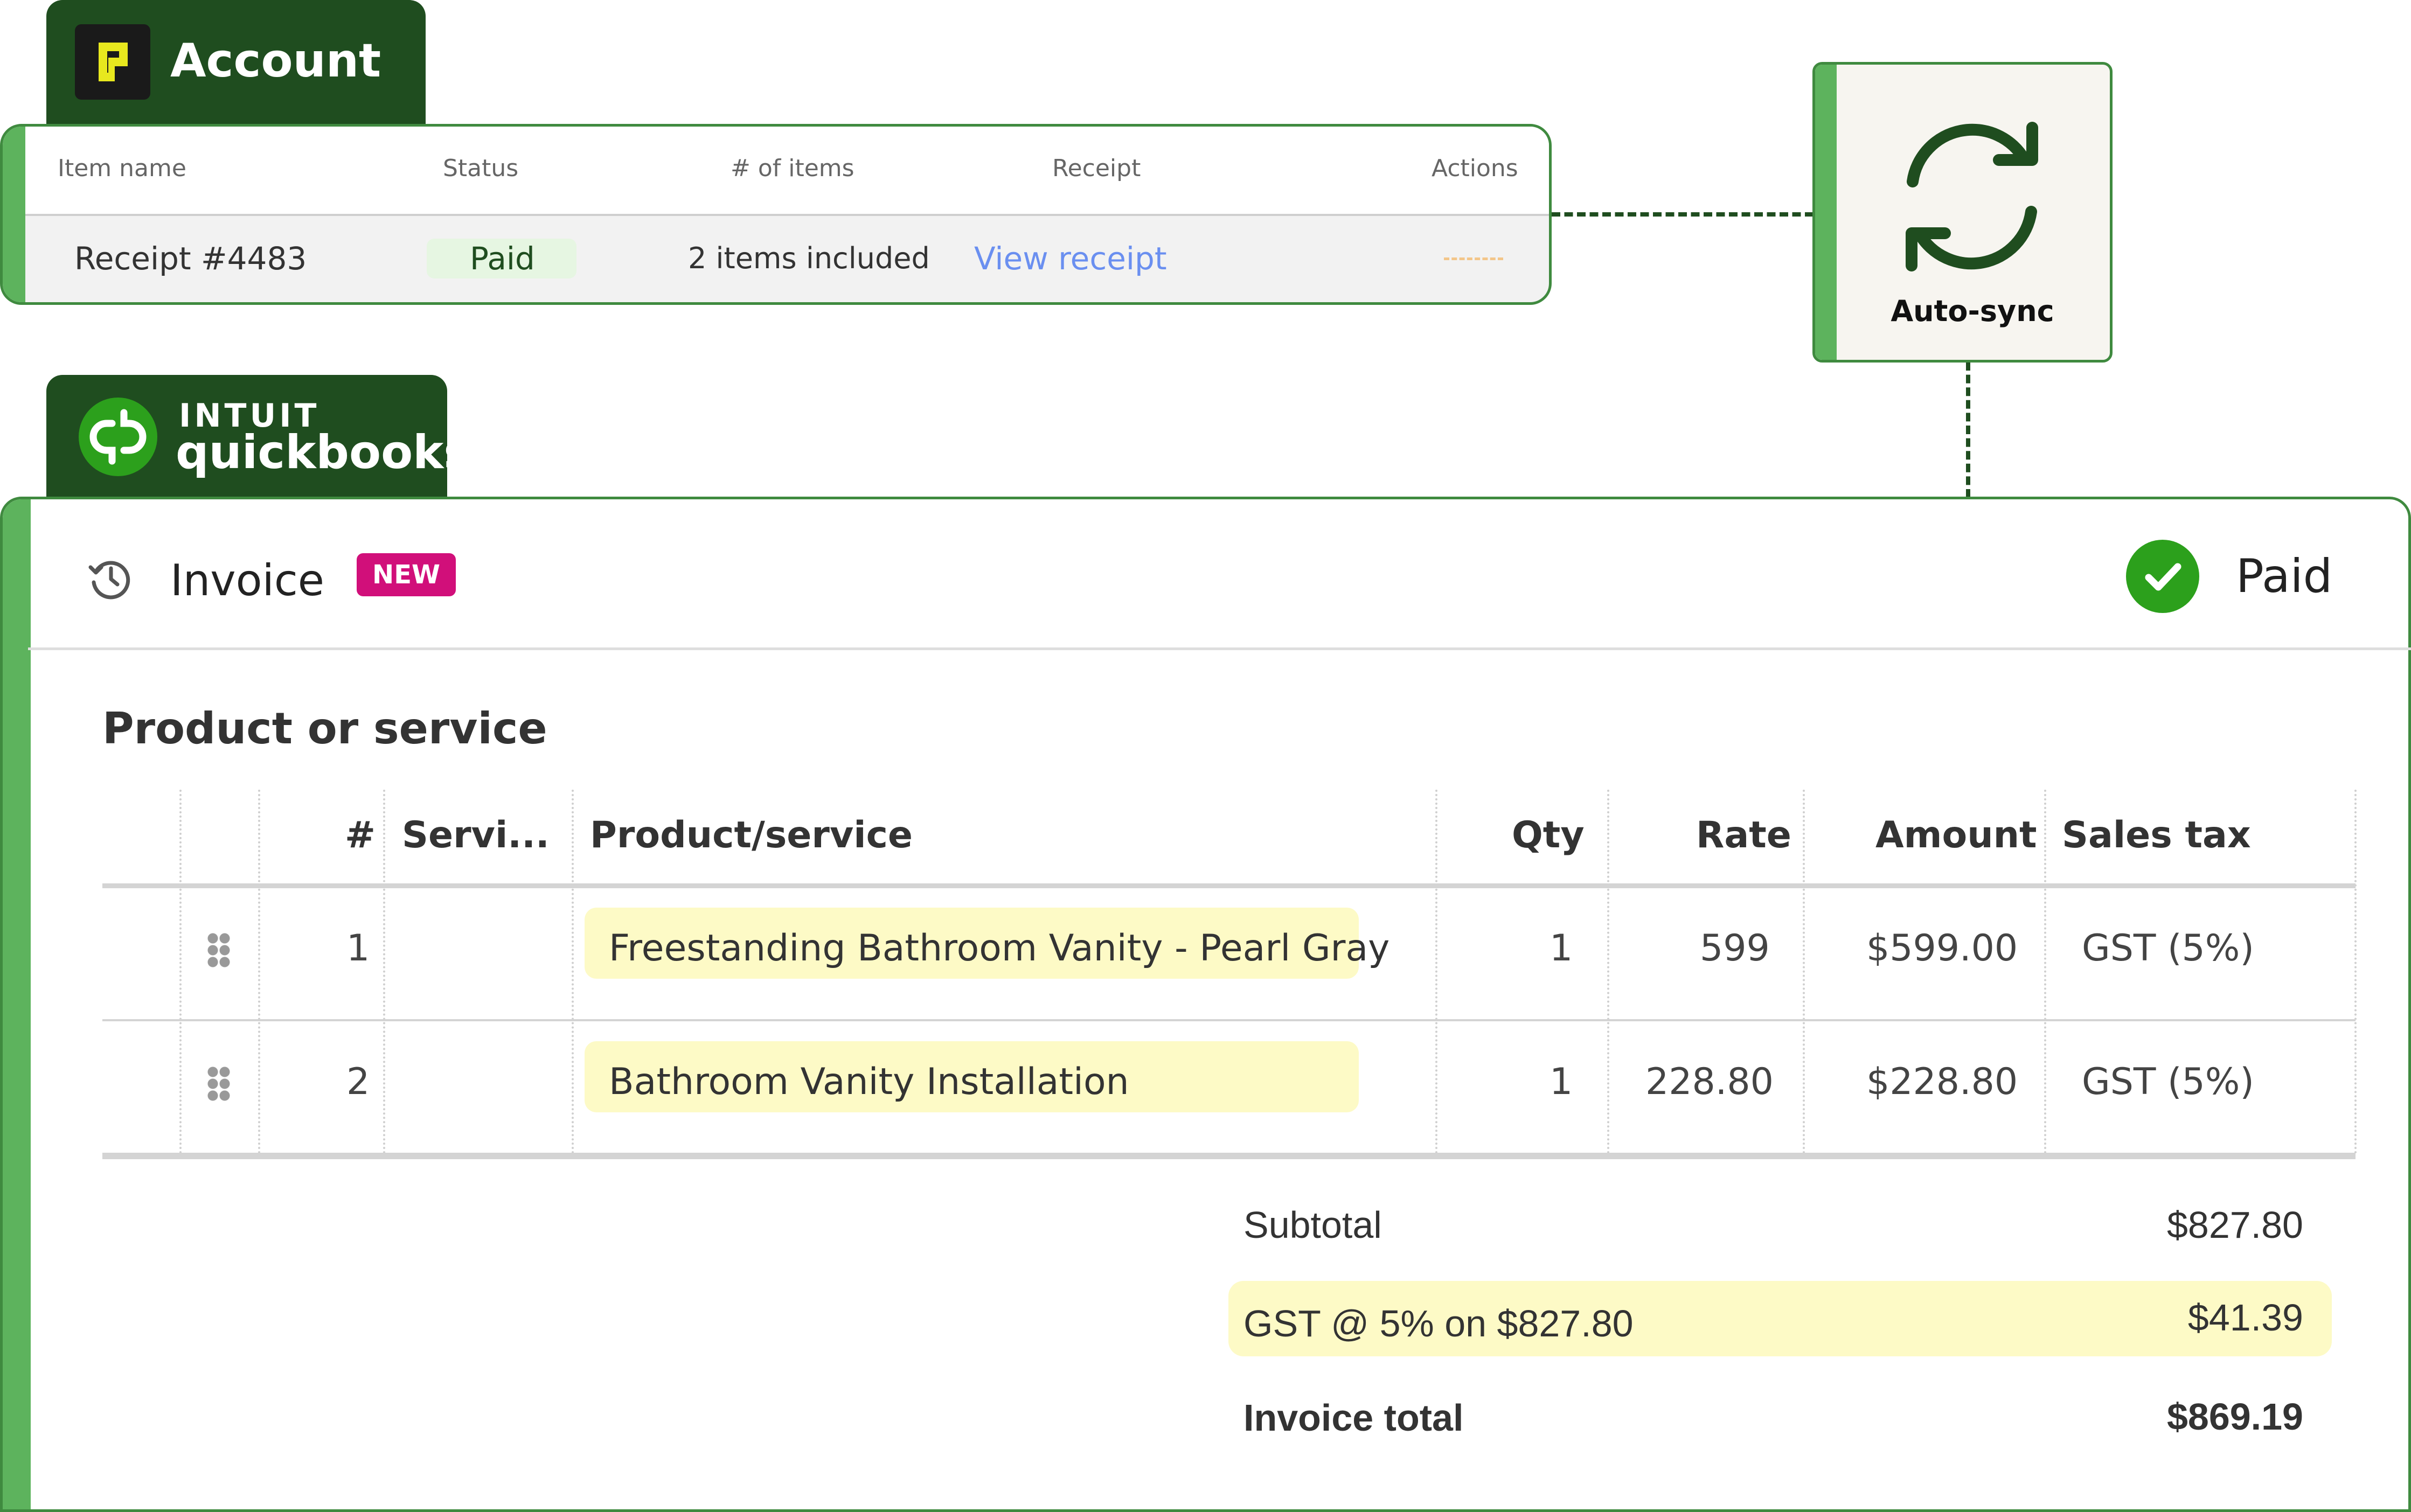 The image size is (2411, 1512). Describe the element at coordinates (1942, 1082) in the screenshot. I see `amount-value: $228.80` at that location.